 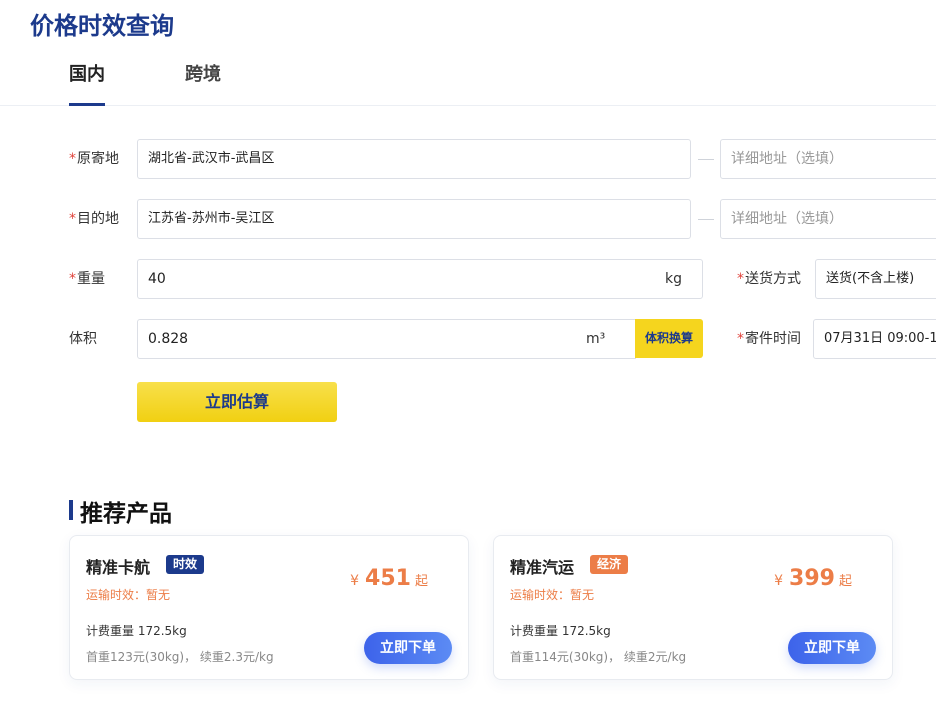 I want to click on delivery-method-label-text: 送货方式, so click(x=773, y=279).